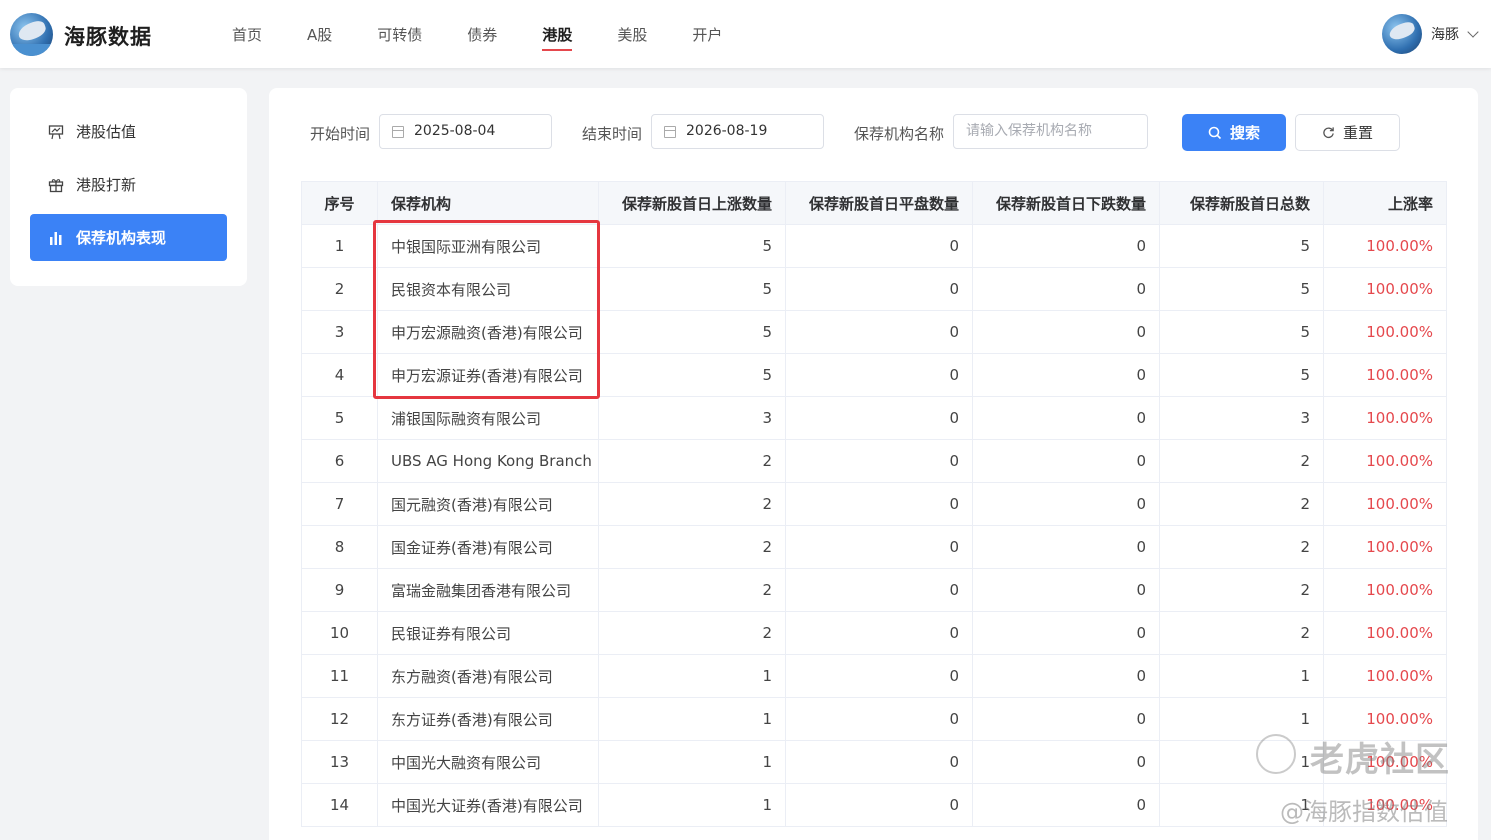 The image size is (1491, 840). I want to click on table-row: 10 民银证券有限公司 2 0 0 2 100.00%, so click(874, 633).